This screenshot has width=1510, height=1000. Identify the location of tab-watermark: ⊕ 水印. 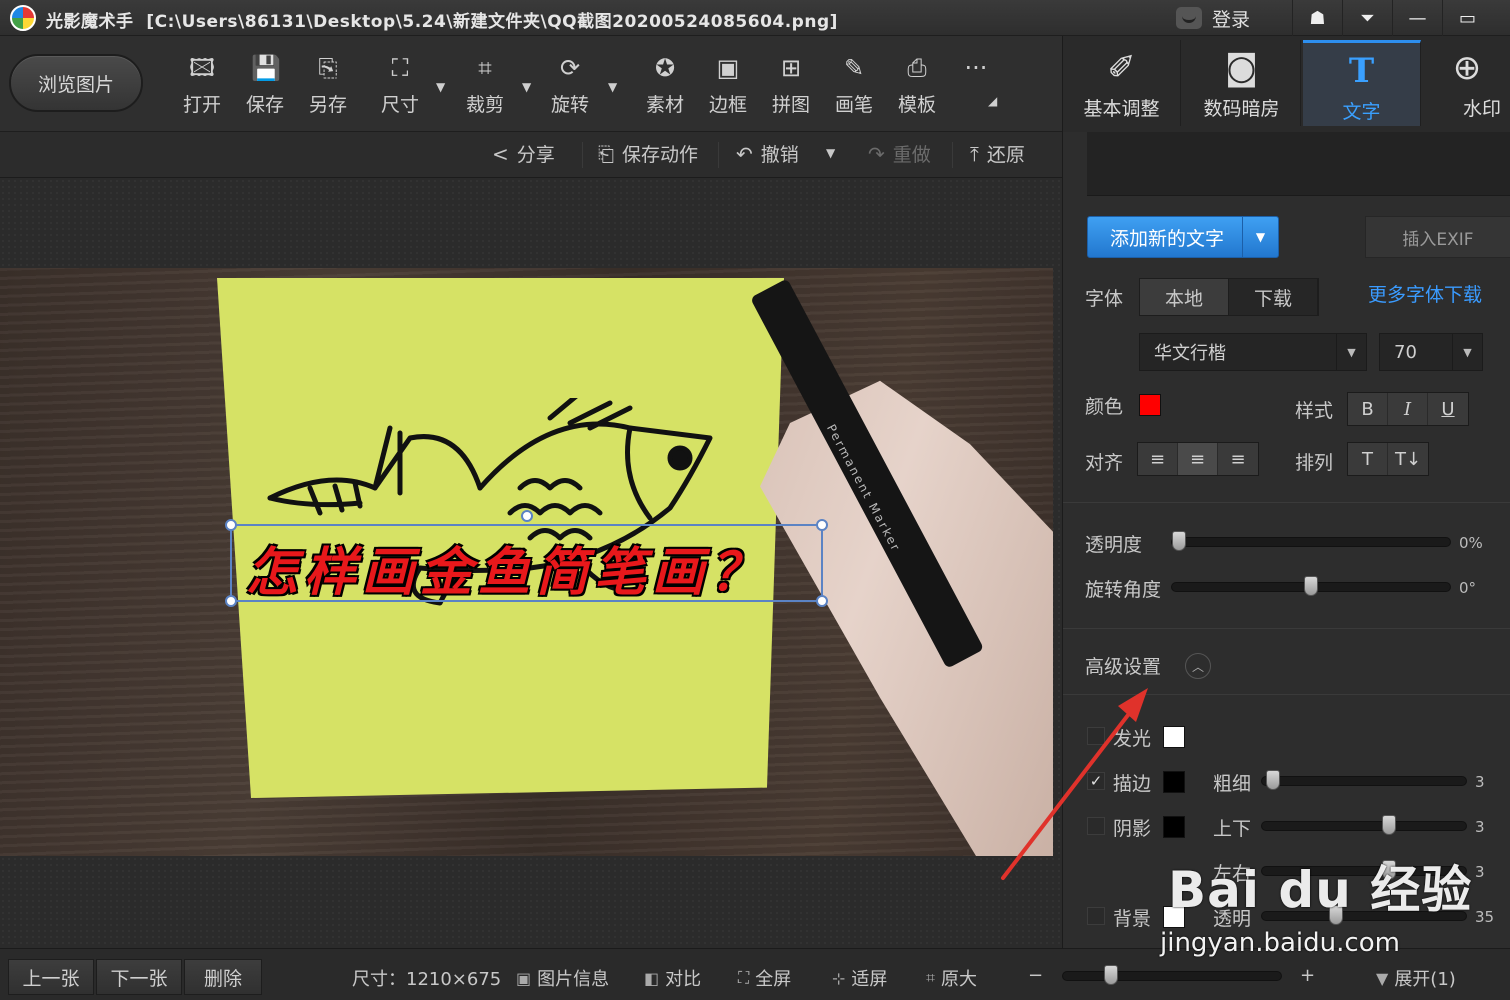
(1466, 83).